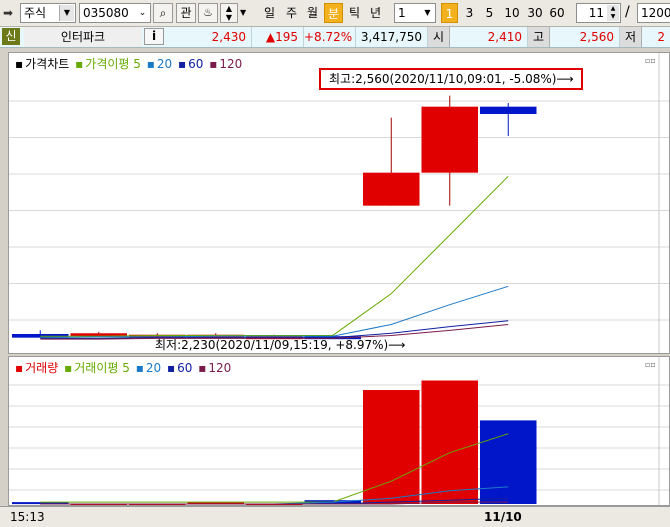 The image size is (670, 527). Describe the element at coordinates (220, 368) in the screenshot. I see `legend-vol-ma120: 120` at that location.